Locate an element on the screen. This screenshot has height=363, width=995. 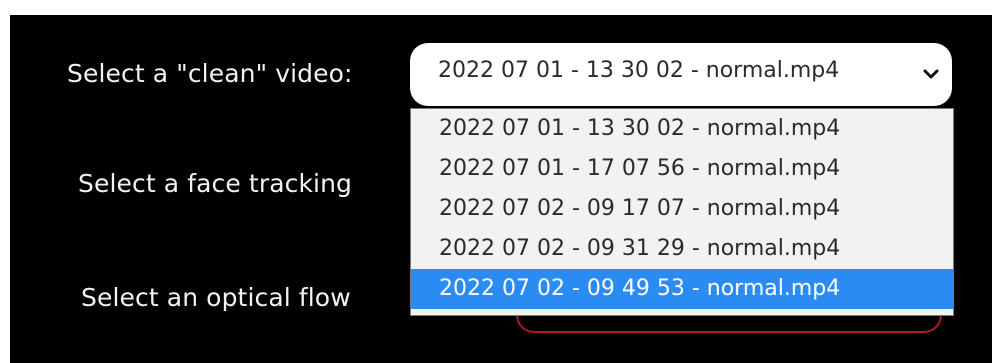
chevron-down-icon is located at coordinates (931, 74).